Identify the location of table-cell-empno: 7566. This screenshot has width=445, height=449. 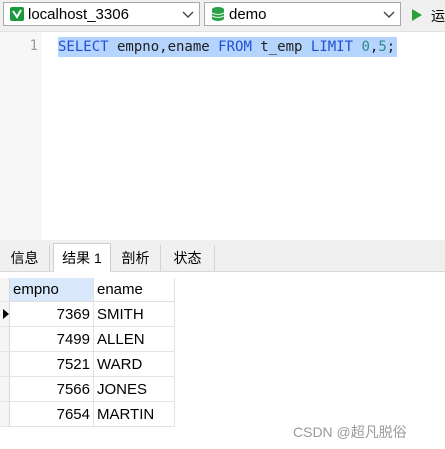
(52, 389).